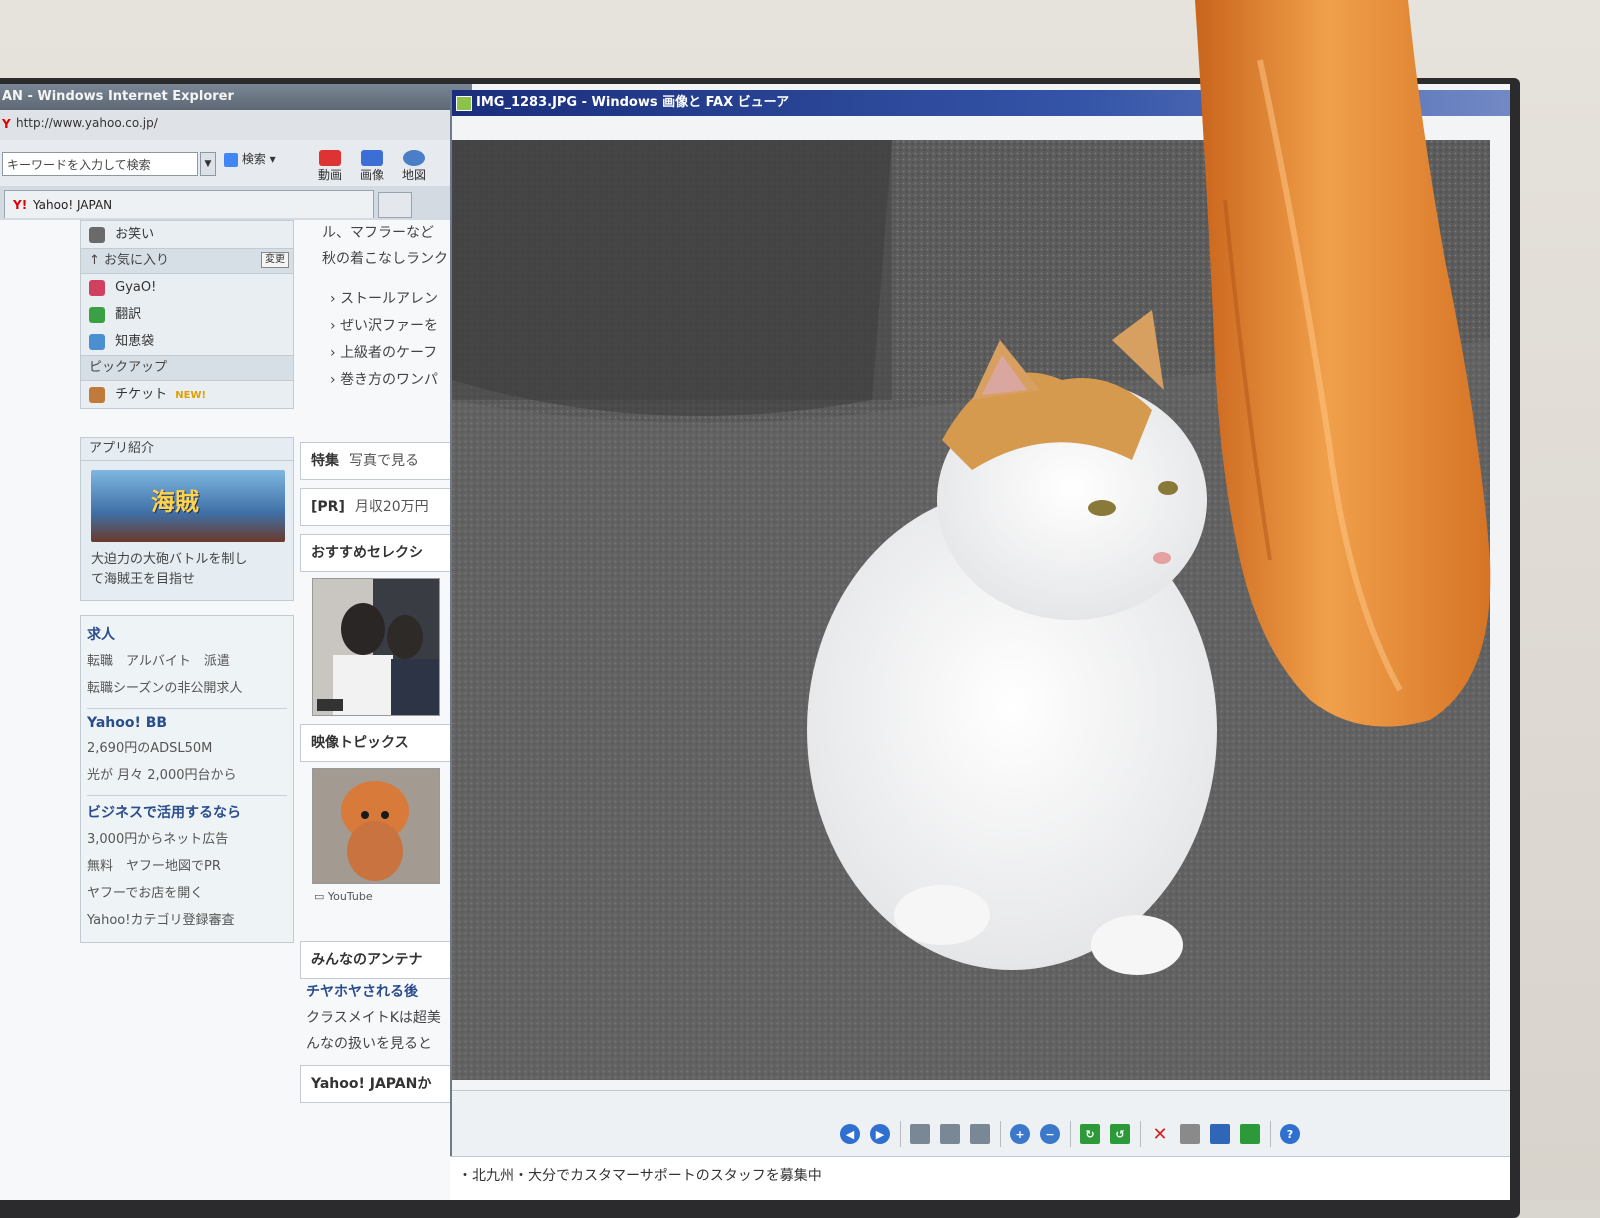  Describe the element at coordinates (850, 1134) in the screenshot. I see `previous-image-icon: ◀` at that location.